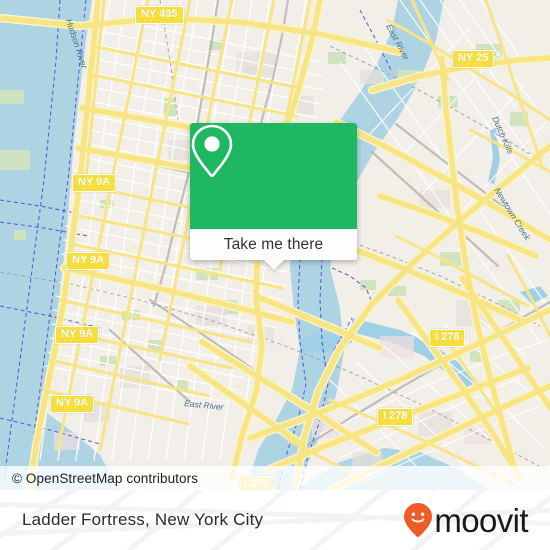  Describe the element at coordinates (159, 15) in the screenshot. I see `highway-shield: NY 495` at that location.